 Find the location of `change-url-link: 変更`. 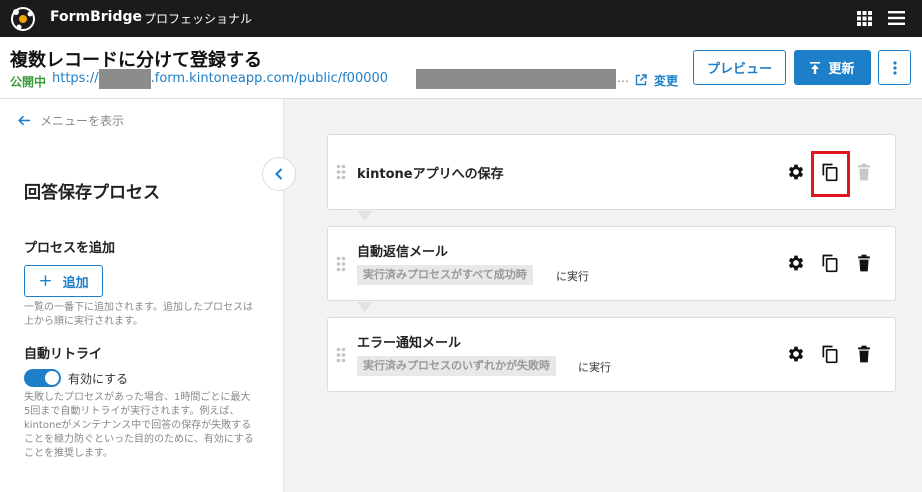

change-url-link: 変更 is located at coordinates (666, 80).